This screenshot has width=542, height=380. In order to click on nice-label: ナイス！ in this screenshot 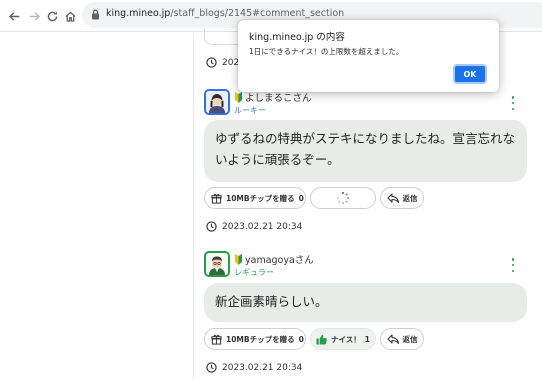, I will do `click(346, 339)`.